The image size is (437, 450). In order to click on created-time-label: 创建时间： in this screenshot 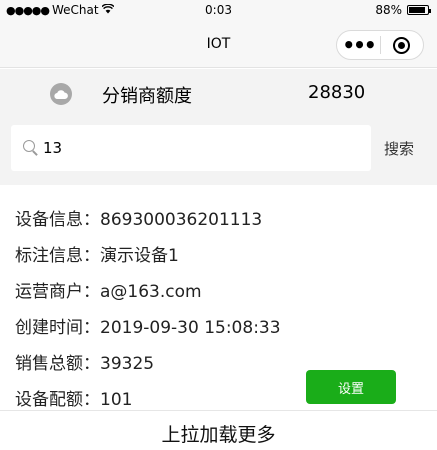, I will do `click(57, 328)`.